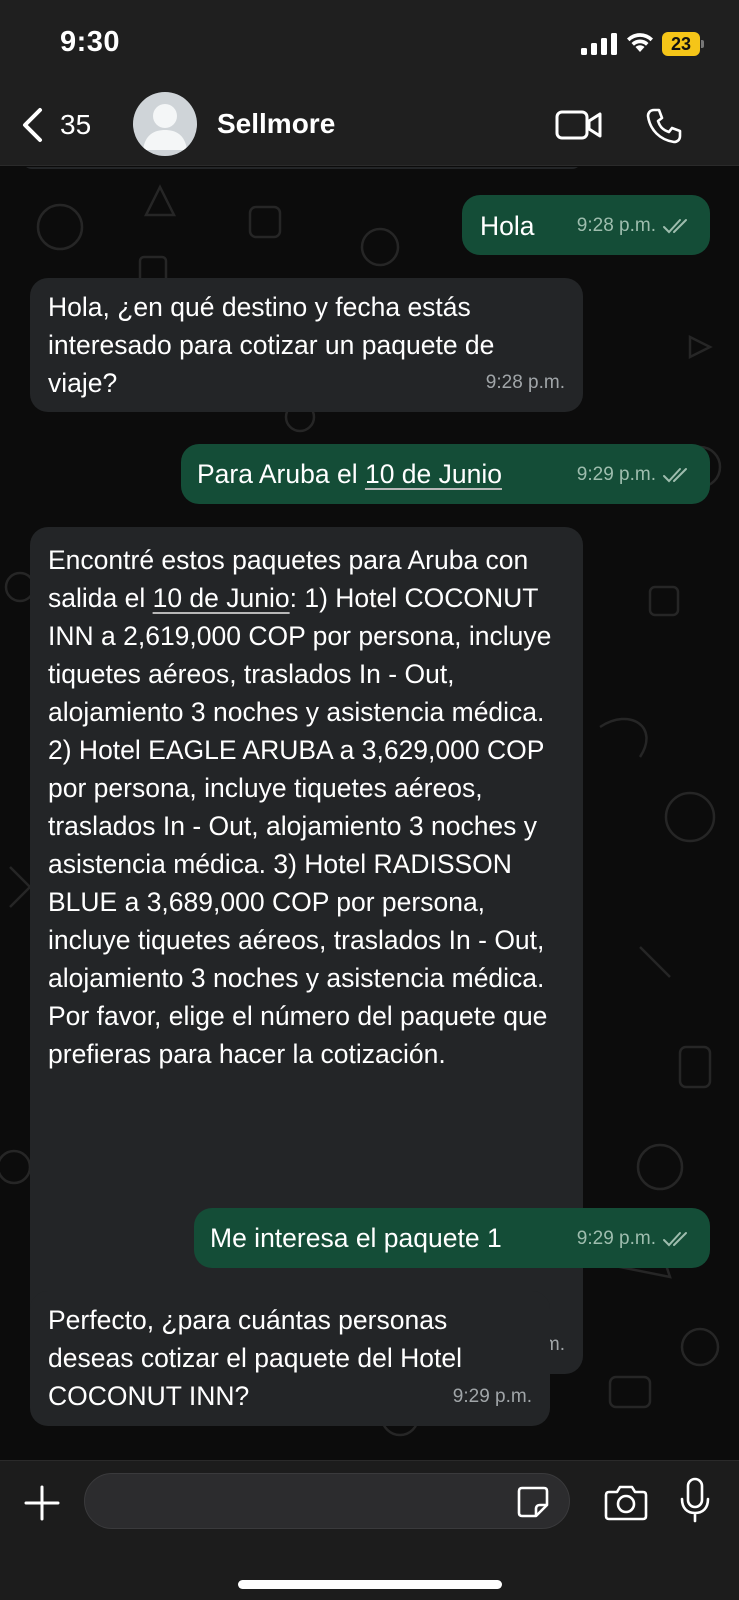 The image size is (739, 1600). I want to click on signal-icon, so click(599, 44).